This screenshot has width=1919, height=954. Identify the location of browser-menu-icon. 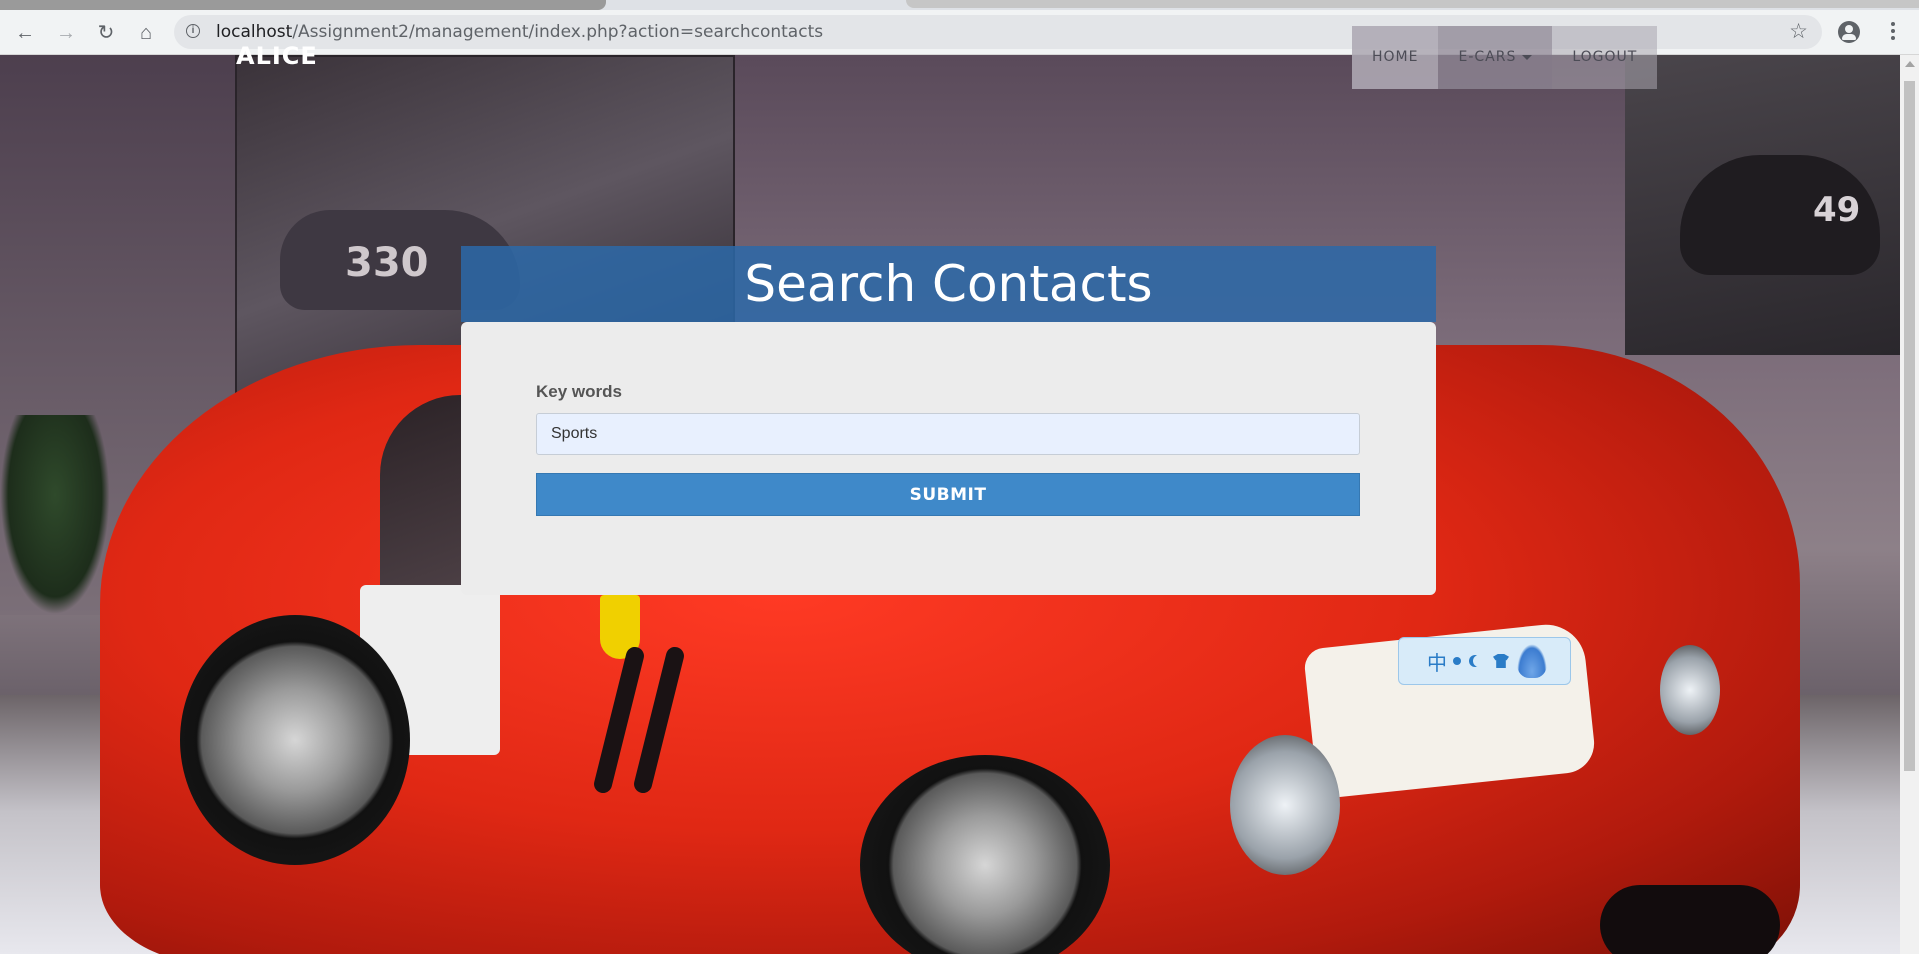
(1893, 32).